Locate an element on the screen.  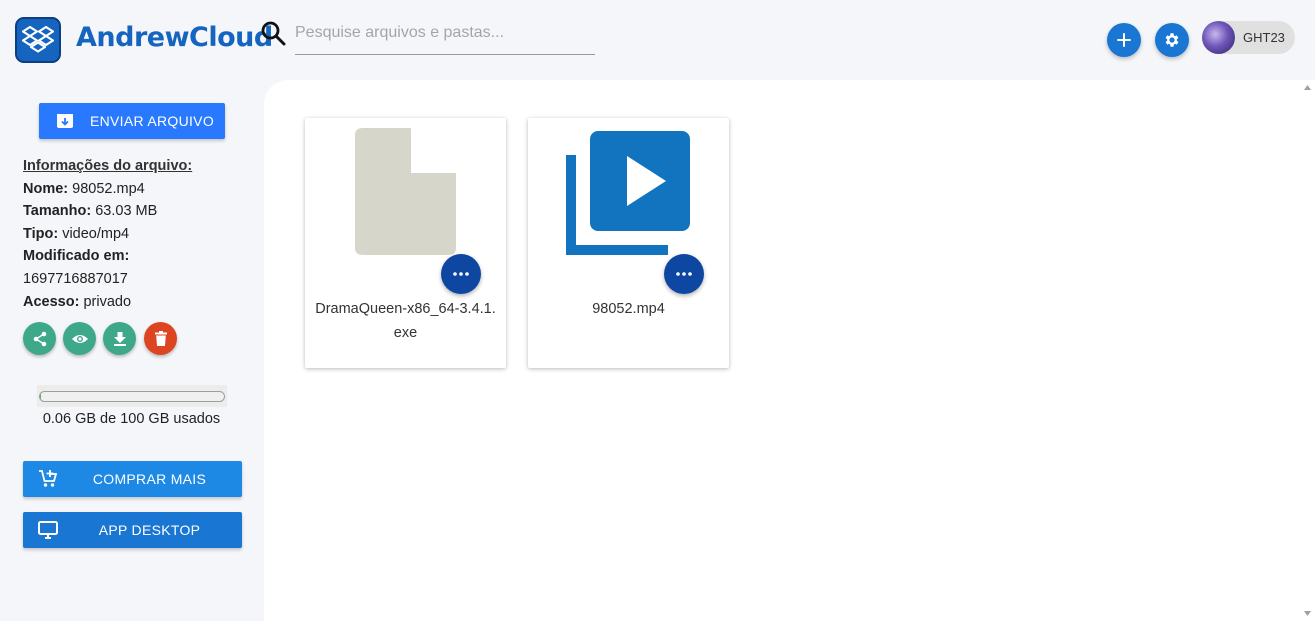
storage-usage-text: 0.06 GB de 100 GB usados is located at coordinates (131, 419).